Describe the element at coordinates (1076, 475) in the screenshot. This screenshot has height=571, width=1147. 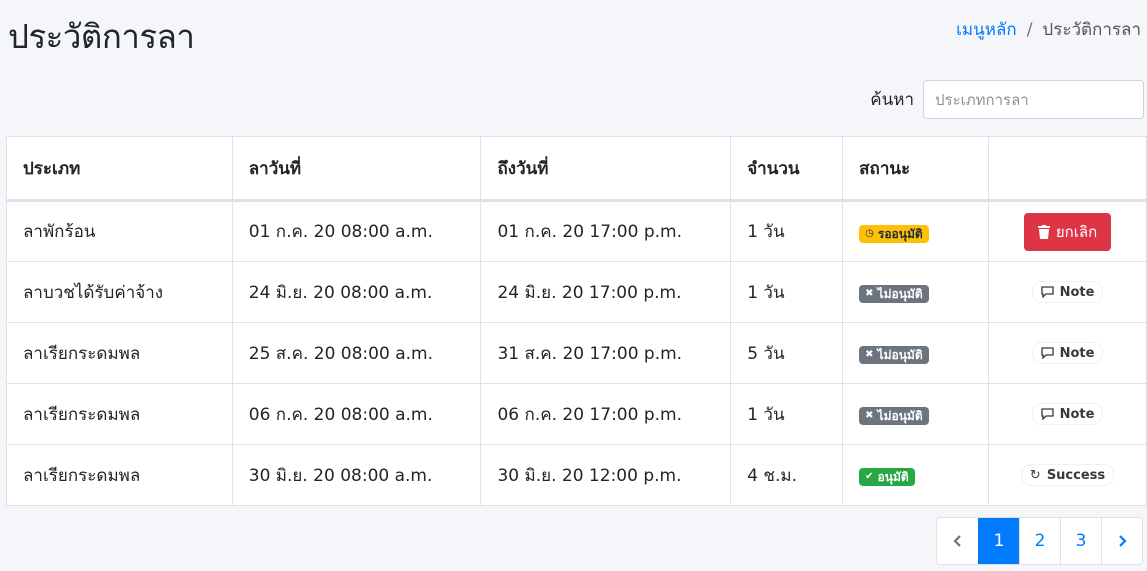
I see `success-button-label: Success` at that location.